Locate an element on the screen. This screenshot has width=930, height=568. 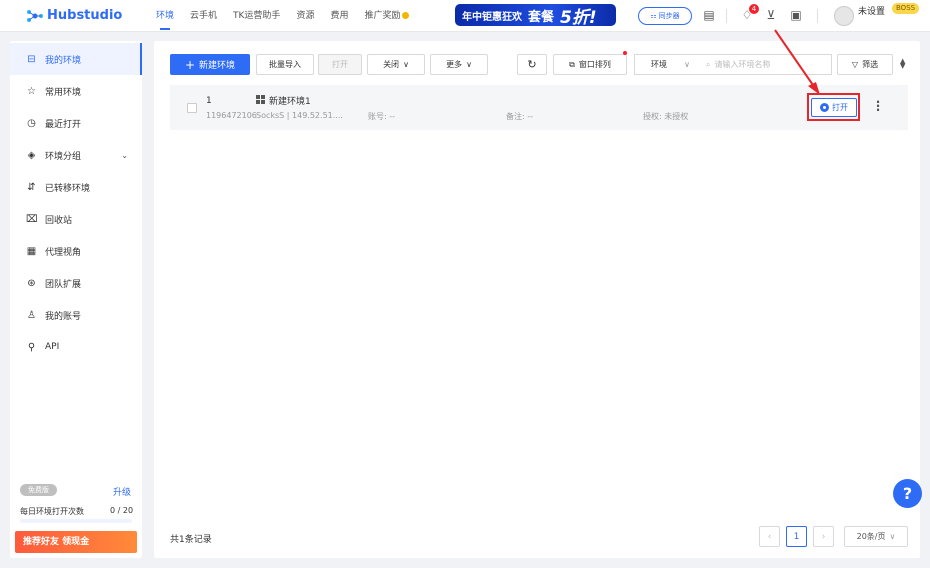
open-environment-button: 打开 is located at coordinates (834, 107).